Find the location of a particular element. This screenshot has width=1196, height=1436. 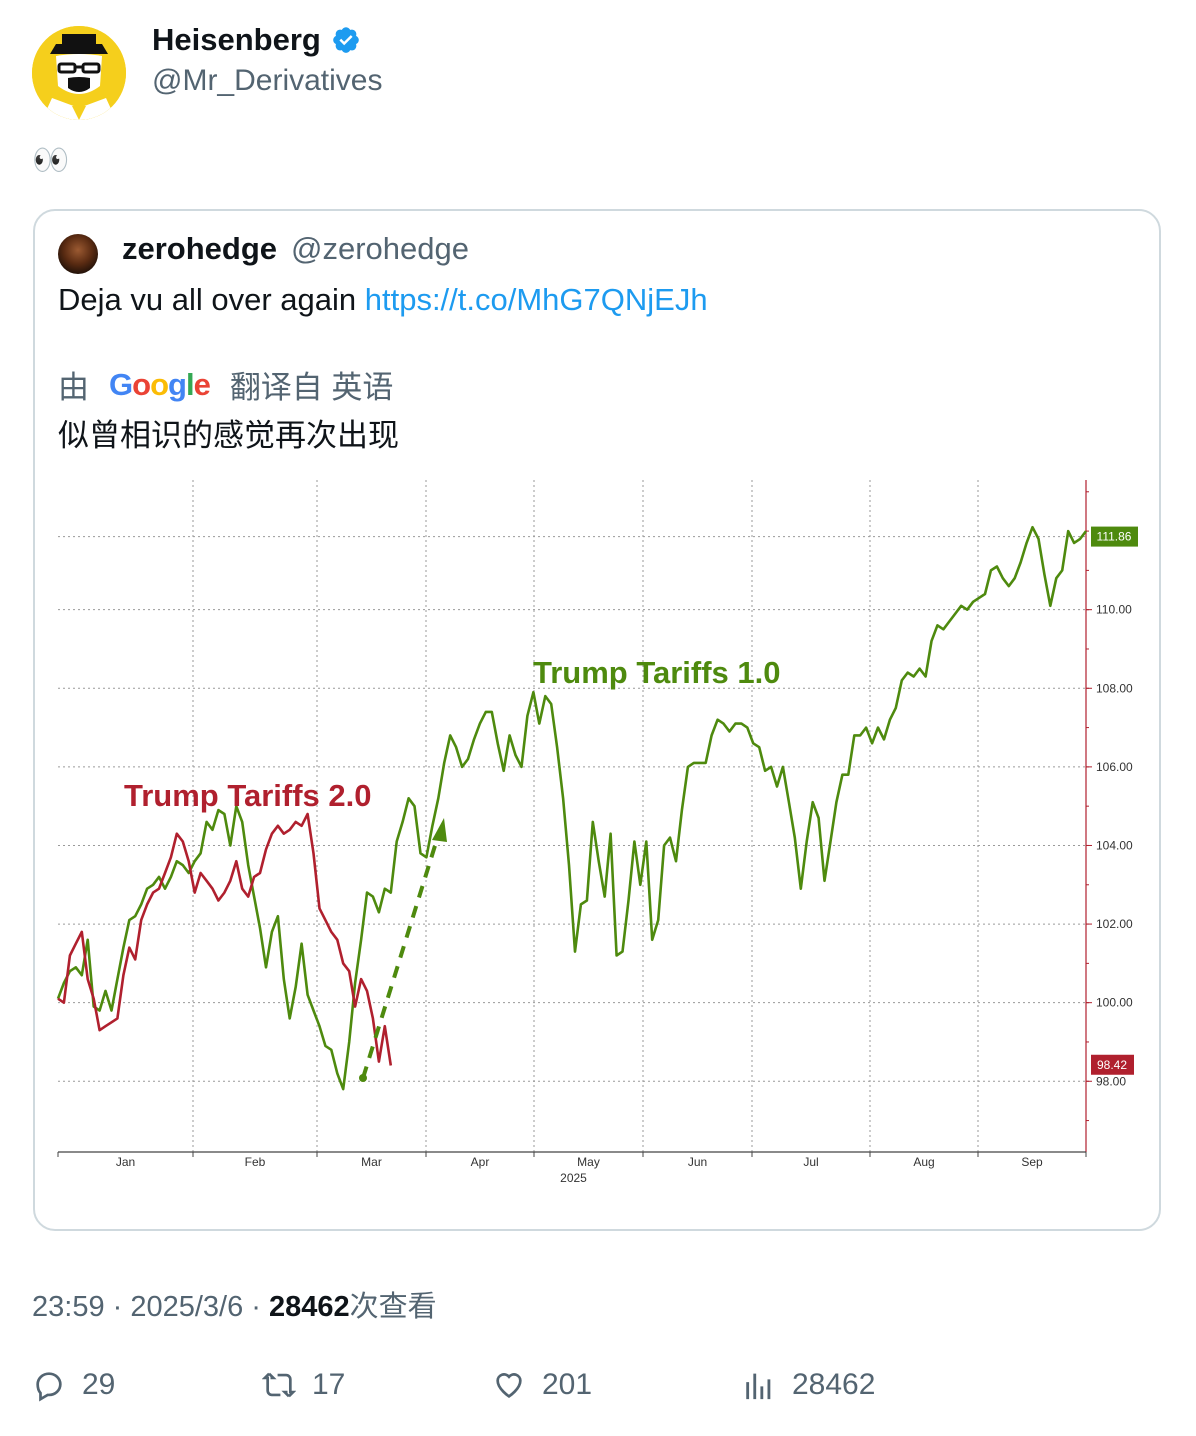

trend-arrow-start is located at coordinates (363, 1078).